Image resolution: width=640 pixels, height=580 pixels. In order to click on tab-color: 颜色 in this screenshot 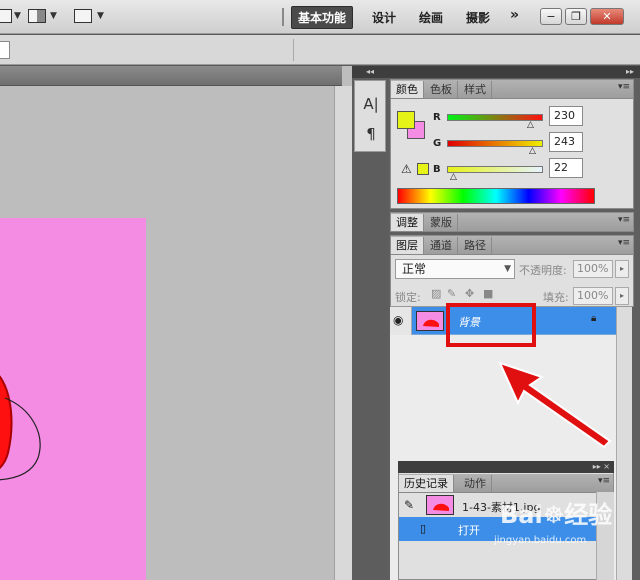, I will do `click(407, 89)`.